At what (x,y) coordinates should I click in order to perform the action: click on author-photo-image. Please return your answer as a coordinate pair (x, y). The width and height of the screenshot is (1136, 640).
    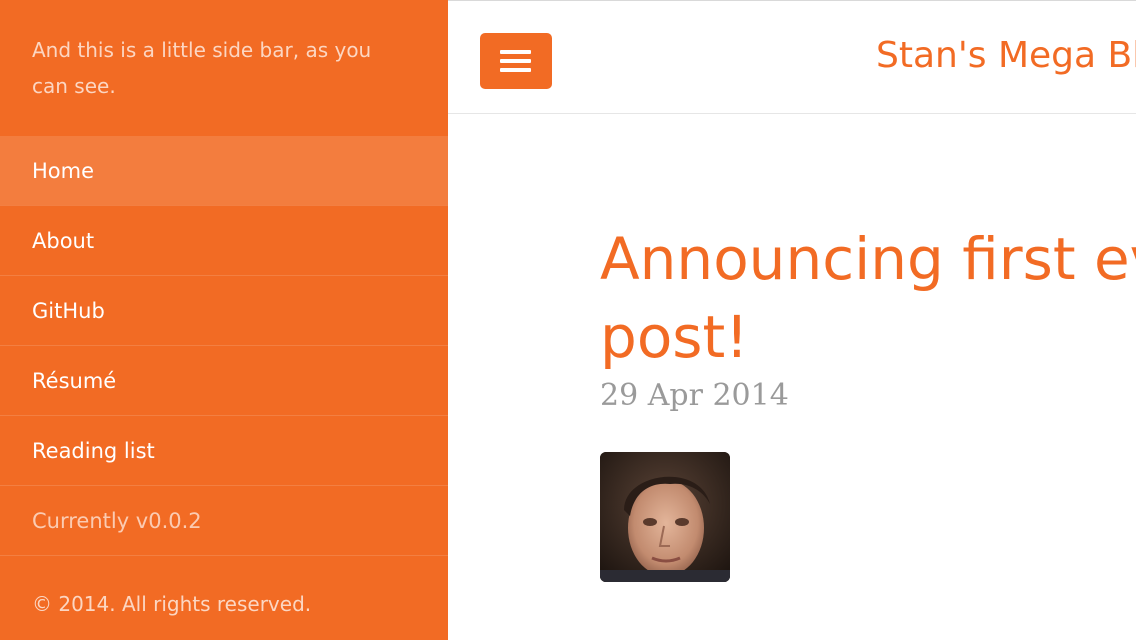
    Looking at the image, I should click on (665, 517).